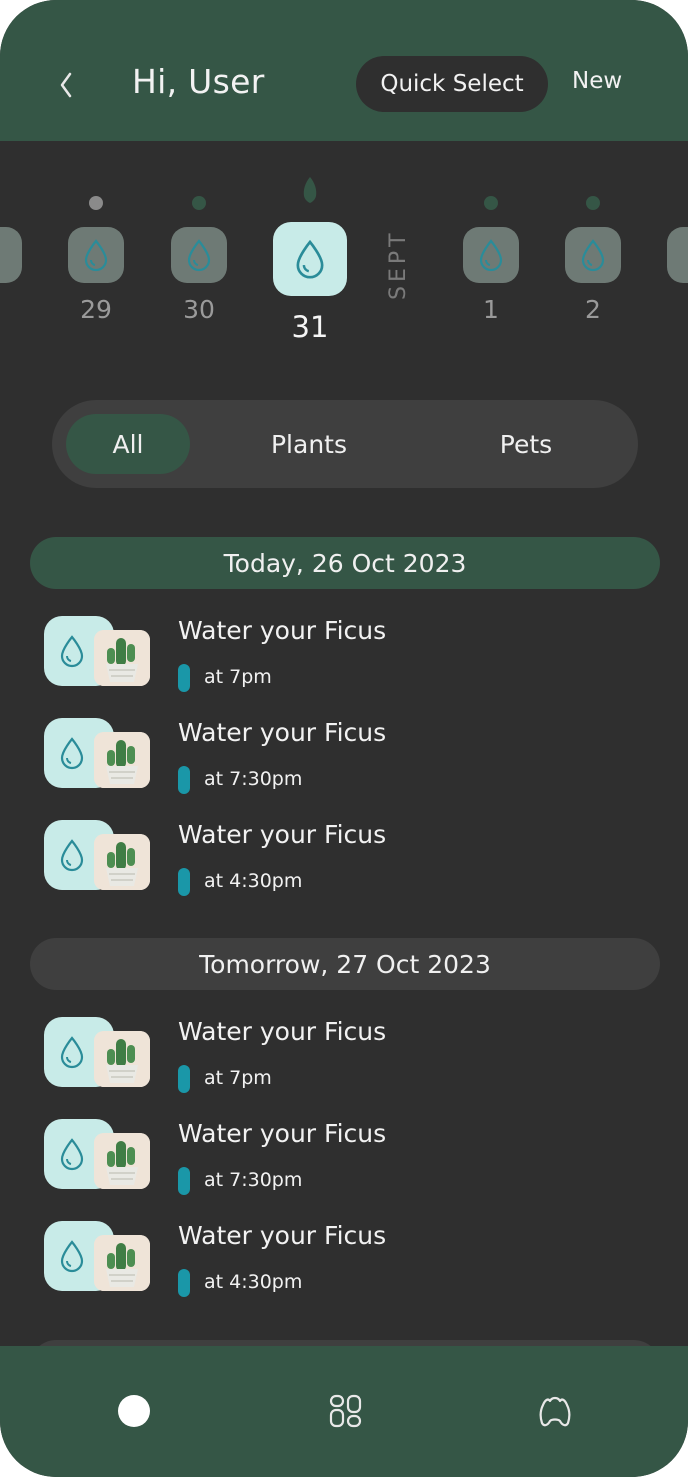 This screenshot has height=1477, width=688. What do you see at coordinates (677, 255) in the screenshot?
I see `date-tile-partial-right` at bounding box center [677, 255].